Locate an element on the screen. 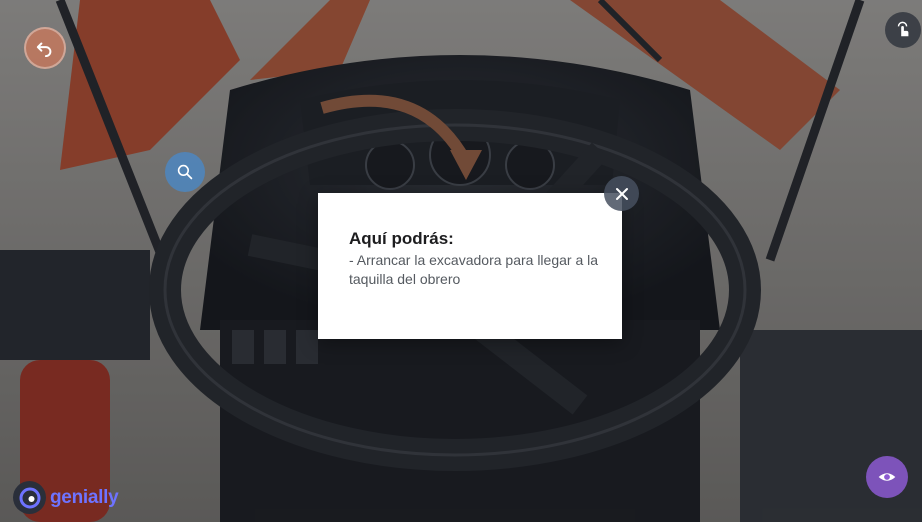 This screenshot has height=522, width=922. back-button is located at coordinates (45, 48).